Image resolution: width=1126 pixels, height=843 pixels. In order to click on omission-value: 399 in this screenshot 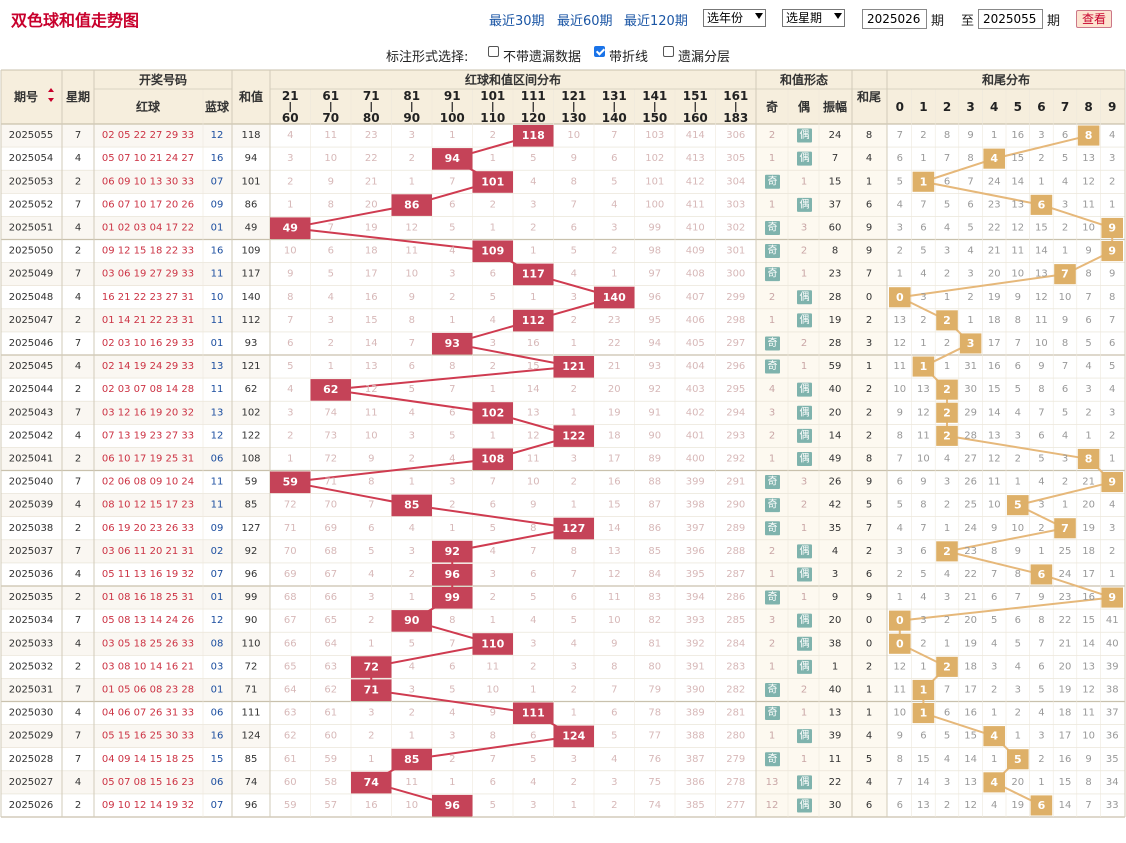, I will do `click(695, 482)`.